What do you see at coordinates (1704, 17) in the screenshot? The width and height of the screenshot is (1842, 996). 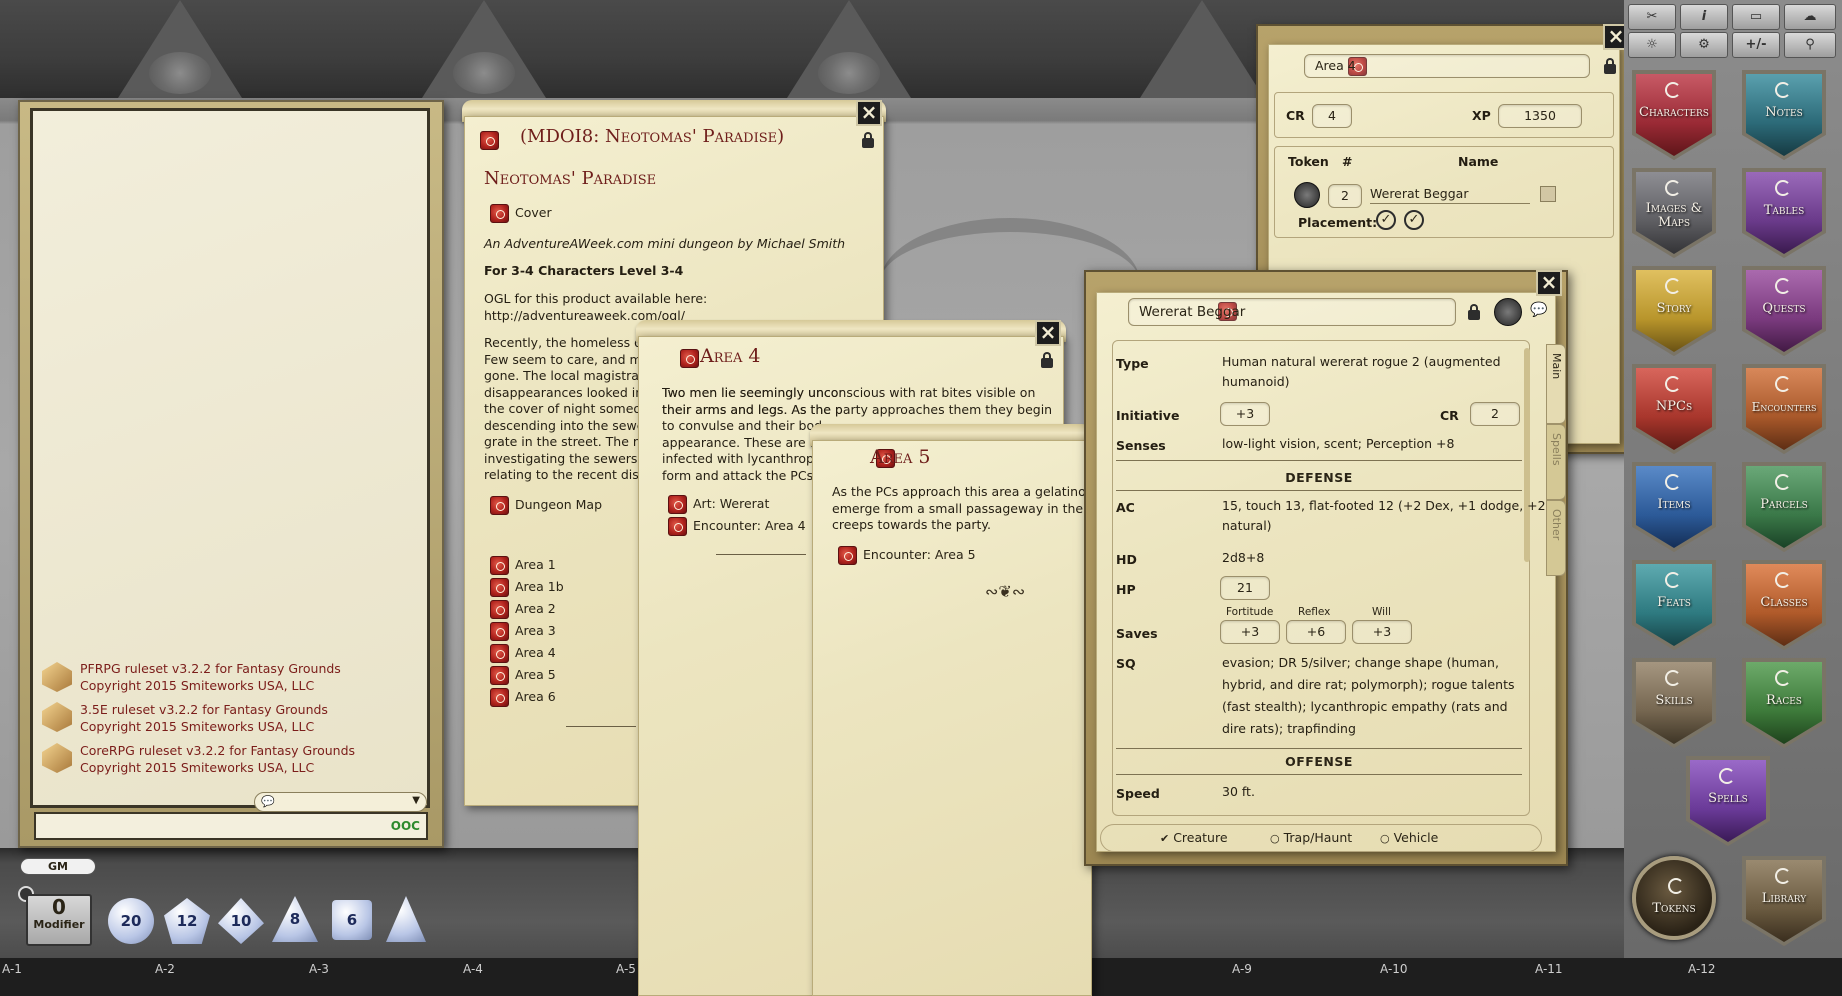 I see `tool-button-info: i` at bounding box center [1704, 17].